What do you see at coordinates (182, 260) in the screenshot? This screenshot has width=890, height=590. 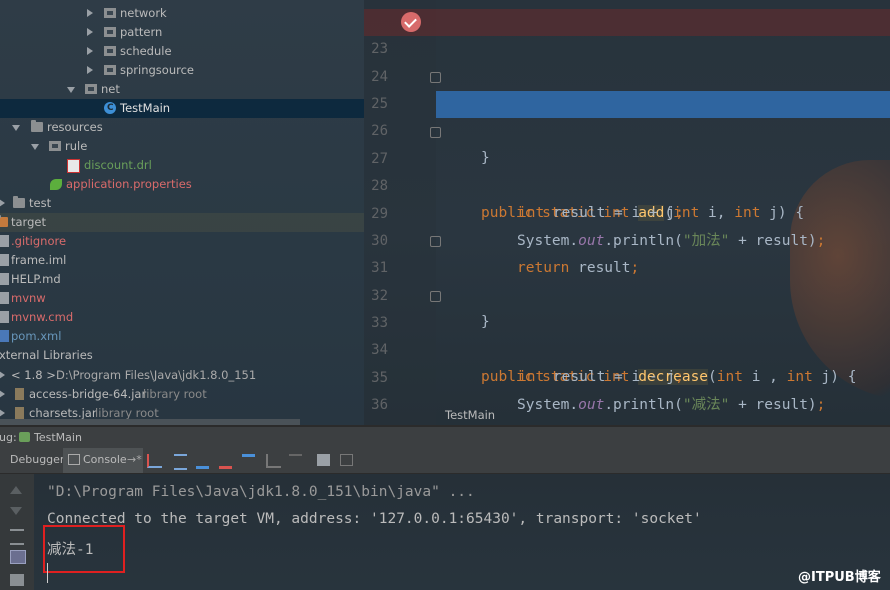 I see `tree-item-frame-iml: frame.iml` at bounding box center [182, 260].